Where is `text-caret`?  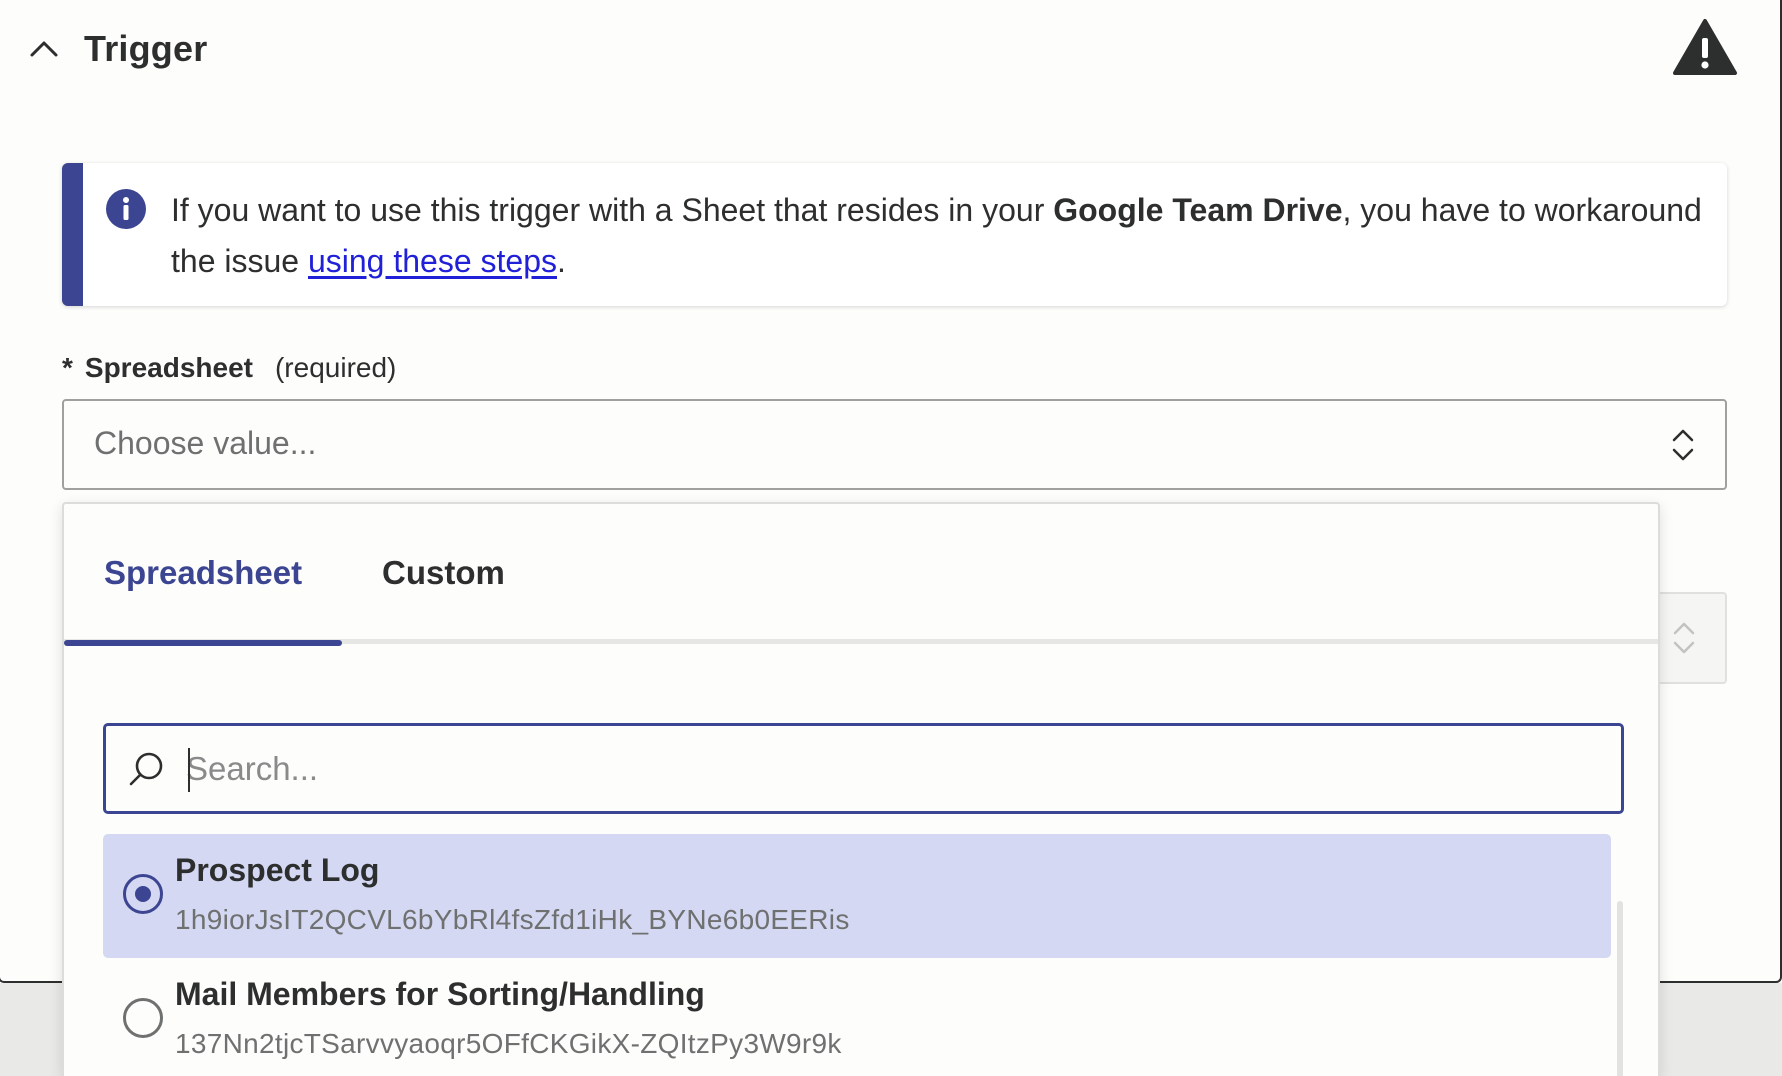 text-caret is located at coordinates (189, 770).